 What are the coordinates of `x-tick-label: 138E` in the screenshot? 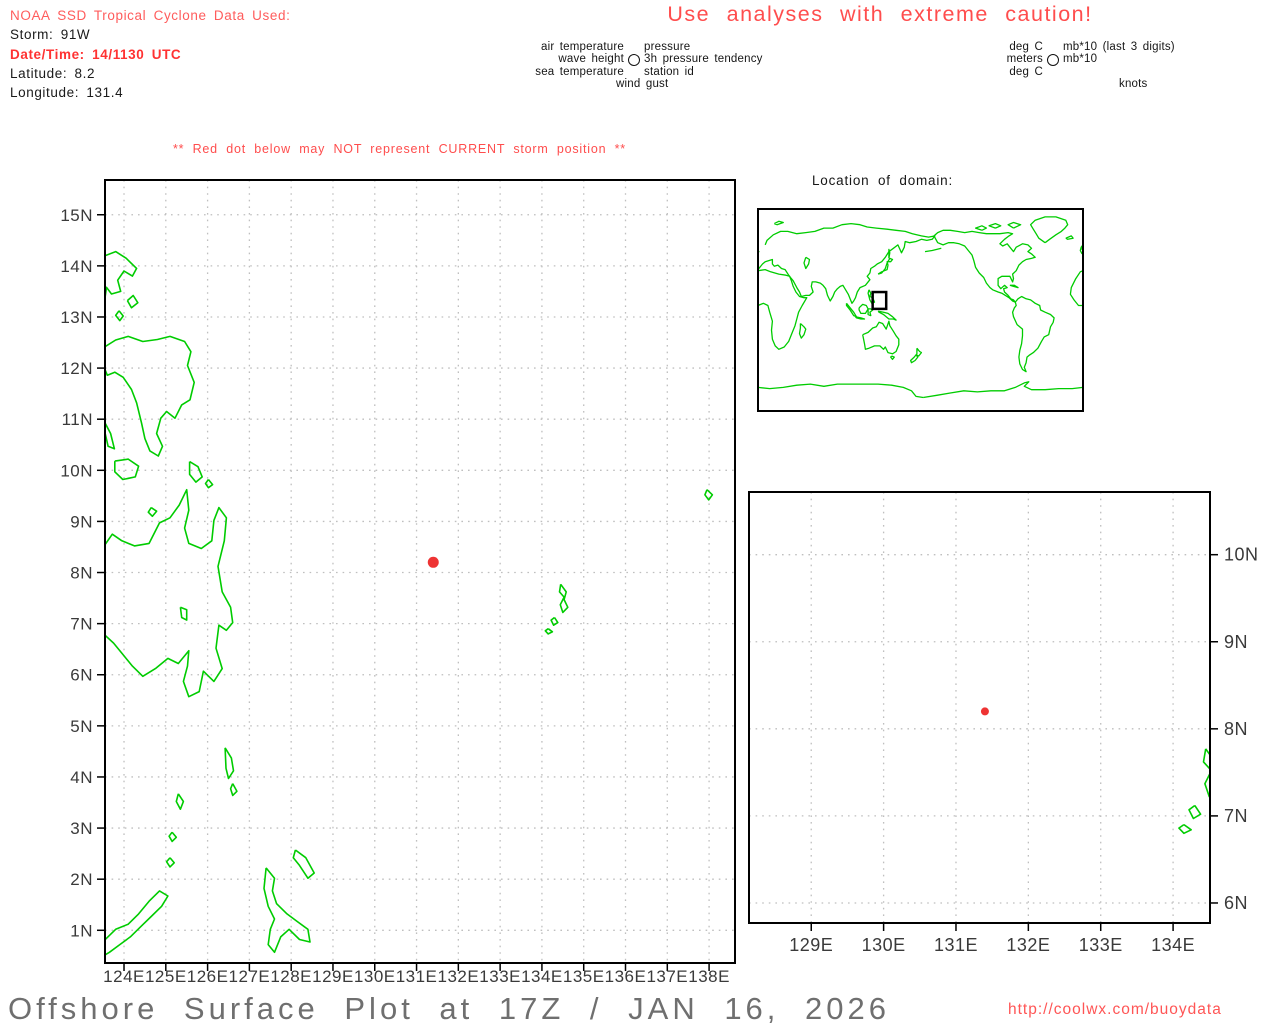 It's located at (709, 976).